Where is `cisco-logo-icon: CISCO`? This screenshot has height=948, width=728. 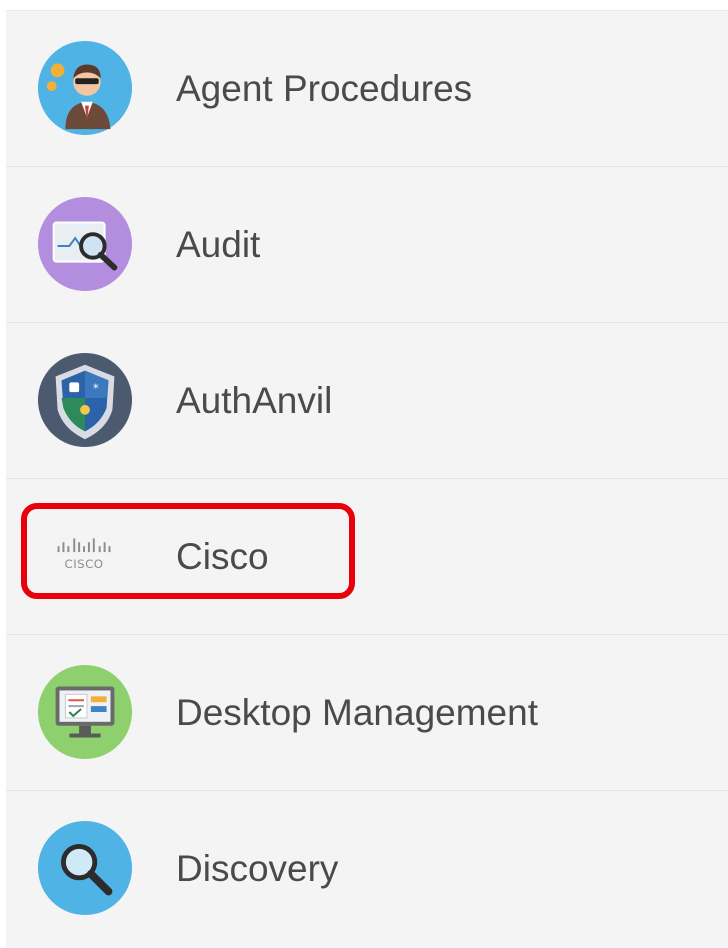
cisco-logo-icon: CISCO is located at coordinates (85, 556).